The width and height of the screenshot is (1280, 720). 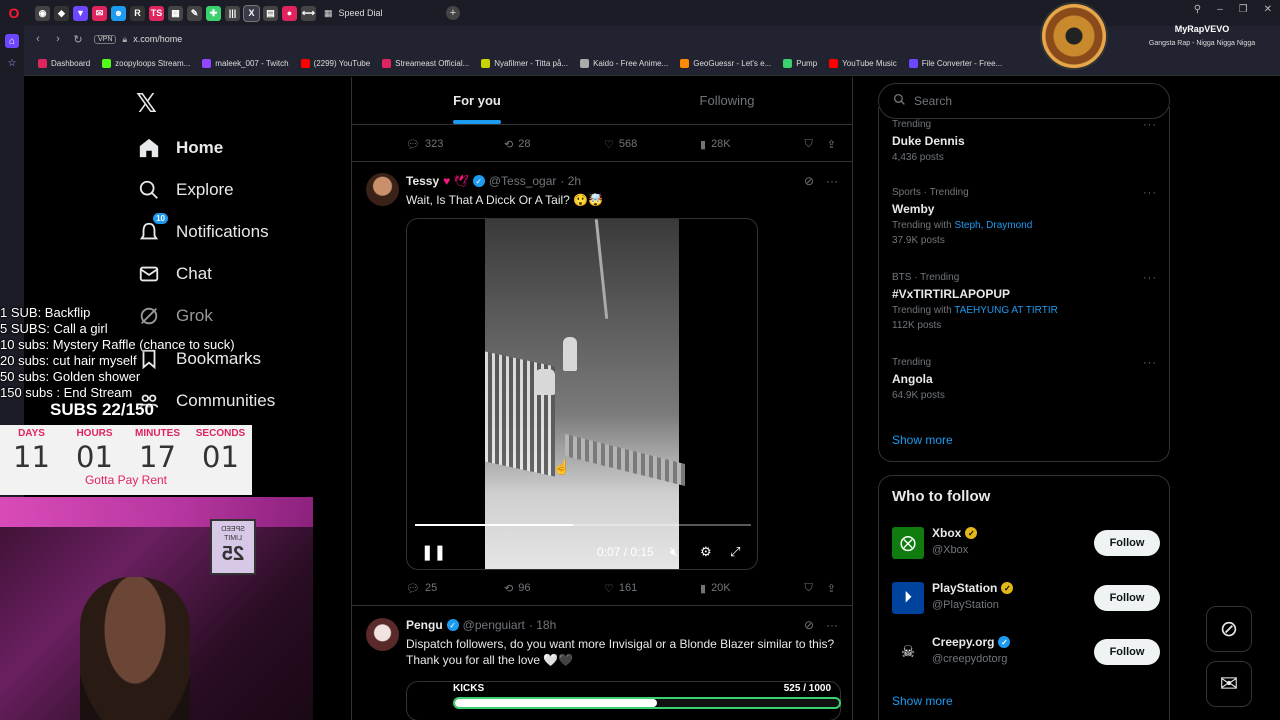 I want to click on follow-suggestion: ⨂ Xbox ✓ @Xbox Follow, so click(x=1026, y=544).